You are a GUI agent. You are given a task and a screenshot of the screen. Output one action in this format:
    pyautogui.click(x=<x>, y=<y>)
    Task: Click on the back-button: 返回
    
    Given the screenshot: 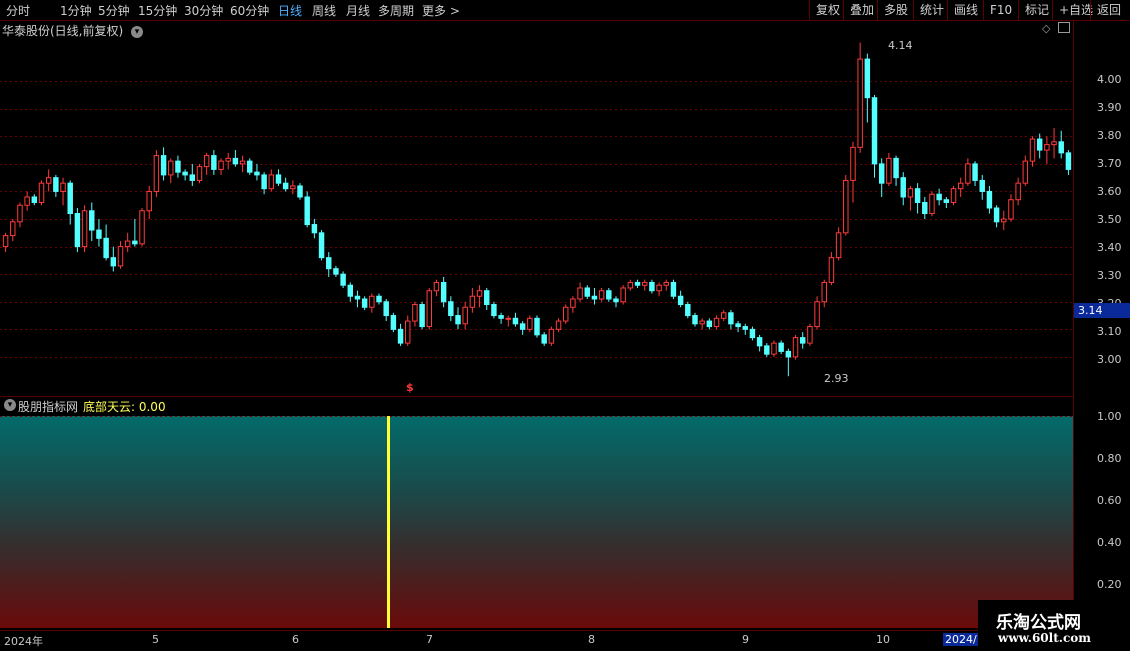 What is the action you would take?
    pyautogui.click(x=1108, y=10)
    